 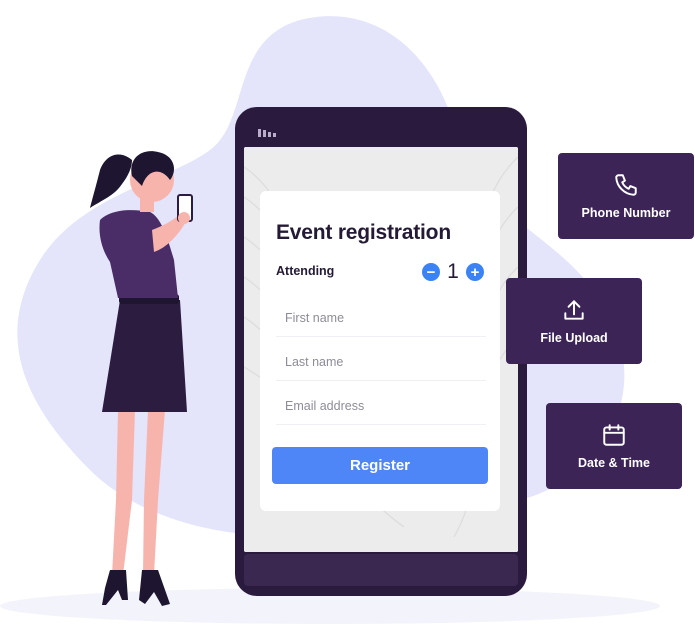 What do you see at coordinates (381, 406) in the screenshot?
I see `email-input: Email address` at bounding box center [381, 406].